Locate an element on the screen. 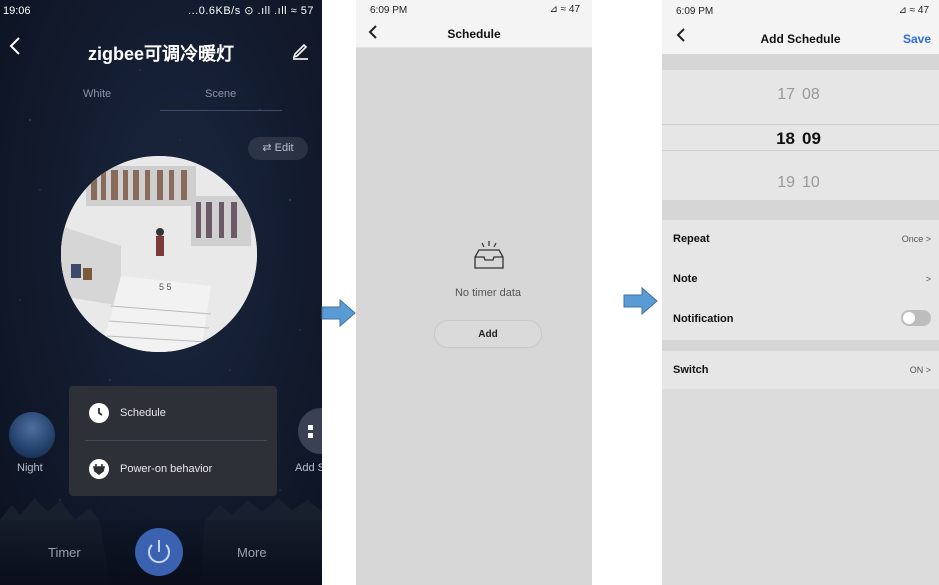 This screenshot has height=585, width=939. tab-scene: Scene is located at coordinates (220, 94).